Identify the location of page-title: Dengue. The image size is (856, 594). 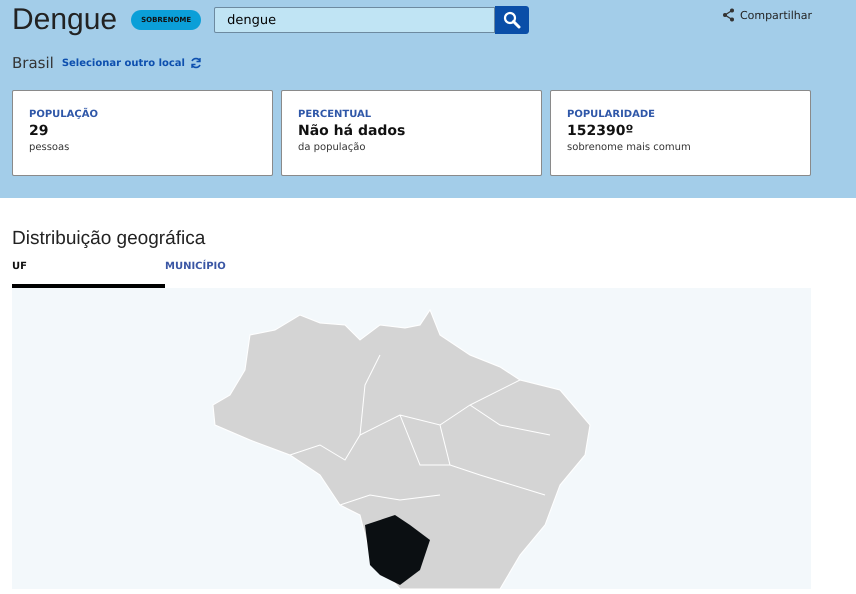
(65, 20).